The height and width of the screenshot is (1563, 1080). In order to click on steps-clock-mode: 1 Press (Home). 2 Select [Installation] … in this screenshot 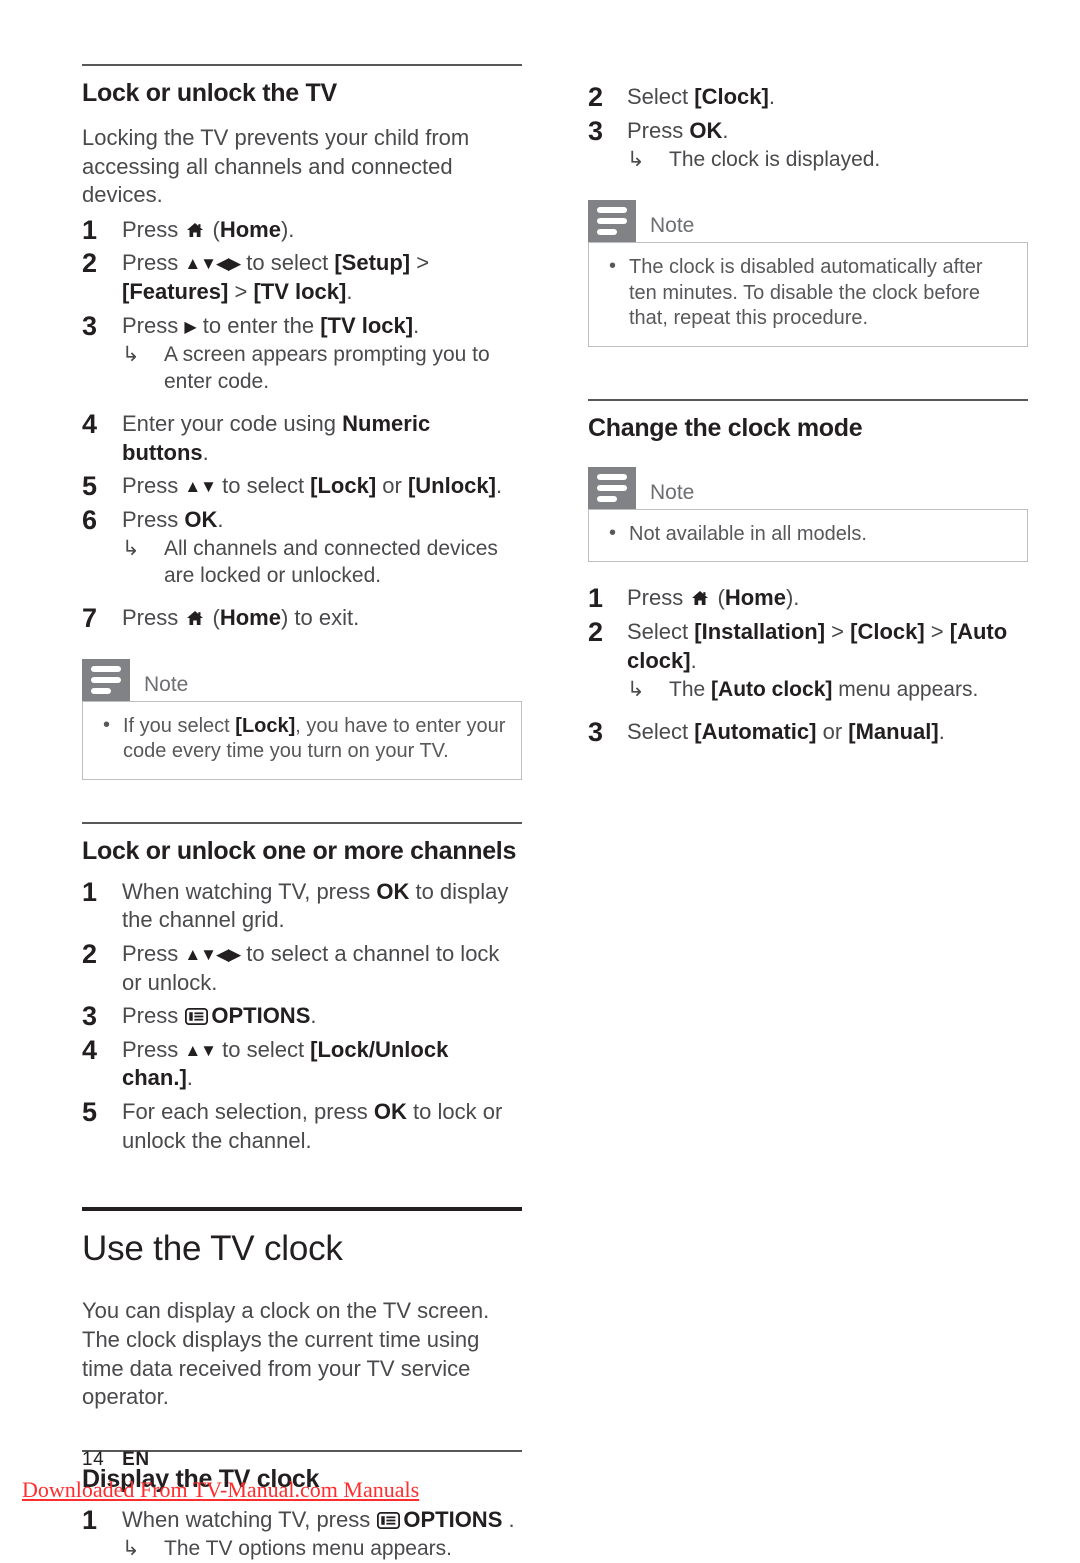, I will do `click(808, 665)`.